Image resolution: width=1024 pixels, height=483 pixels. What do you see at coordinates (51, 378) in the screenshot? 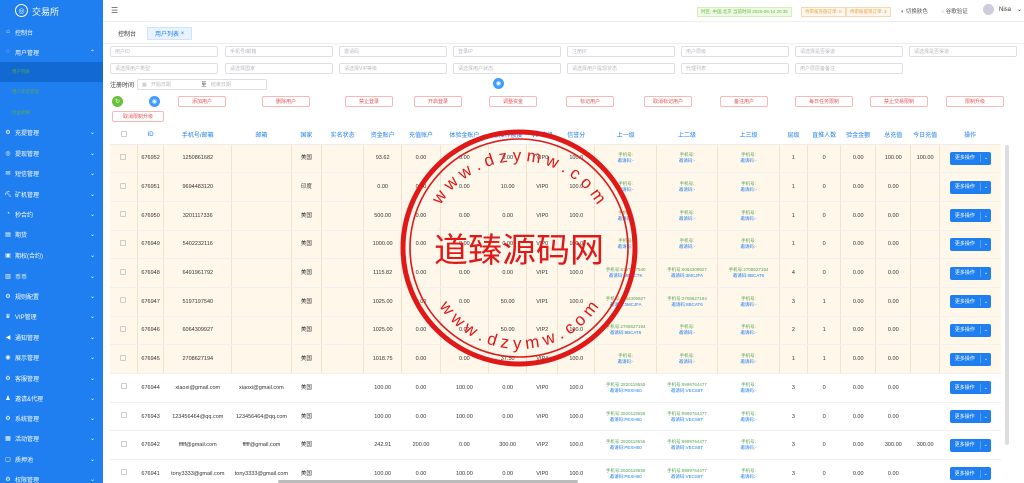
I see `sidebar-item-17: ⚙ 客服管理 ⌄` at bounding box center [51, 378].